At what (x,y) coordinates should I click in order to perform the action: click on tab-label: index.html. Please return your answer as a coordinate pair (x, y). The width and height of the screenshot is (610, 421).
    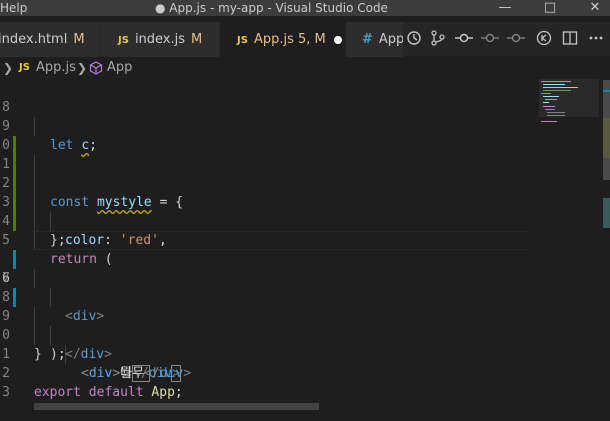
    Looking at the image, I should click on (34, 39).